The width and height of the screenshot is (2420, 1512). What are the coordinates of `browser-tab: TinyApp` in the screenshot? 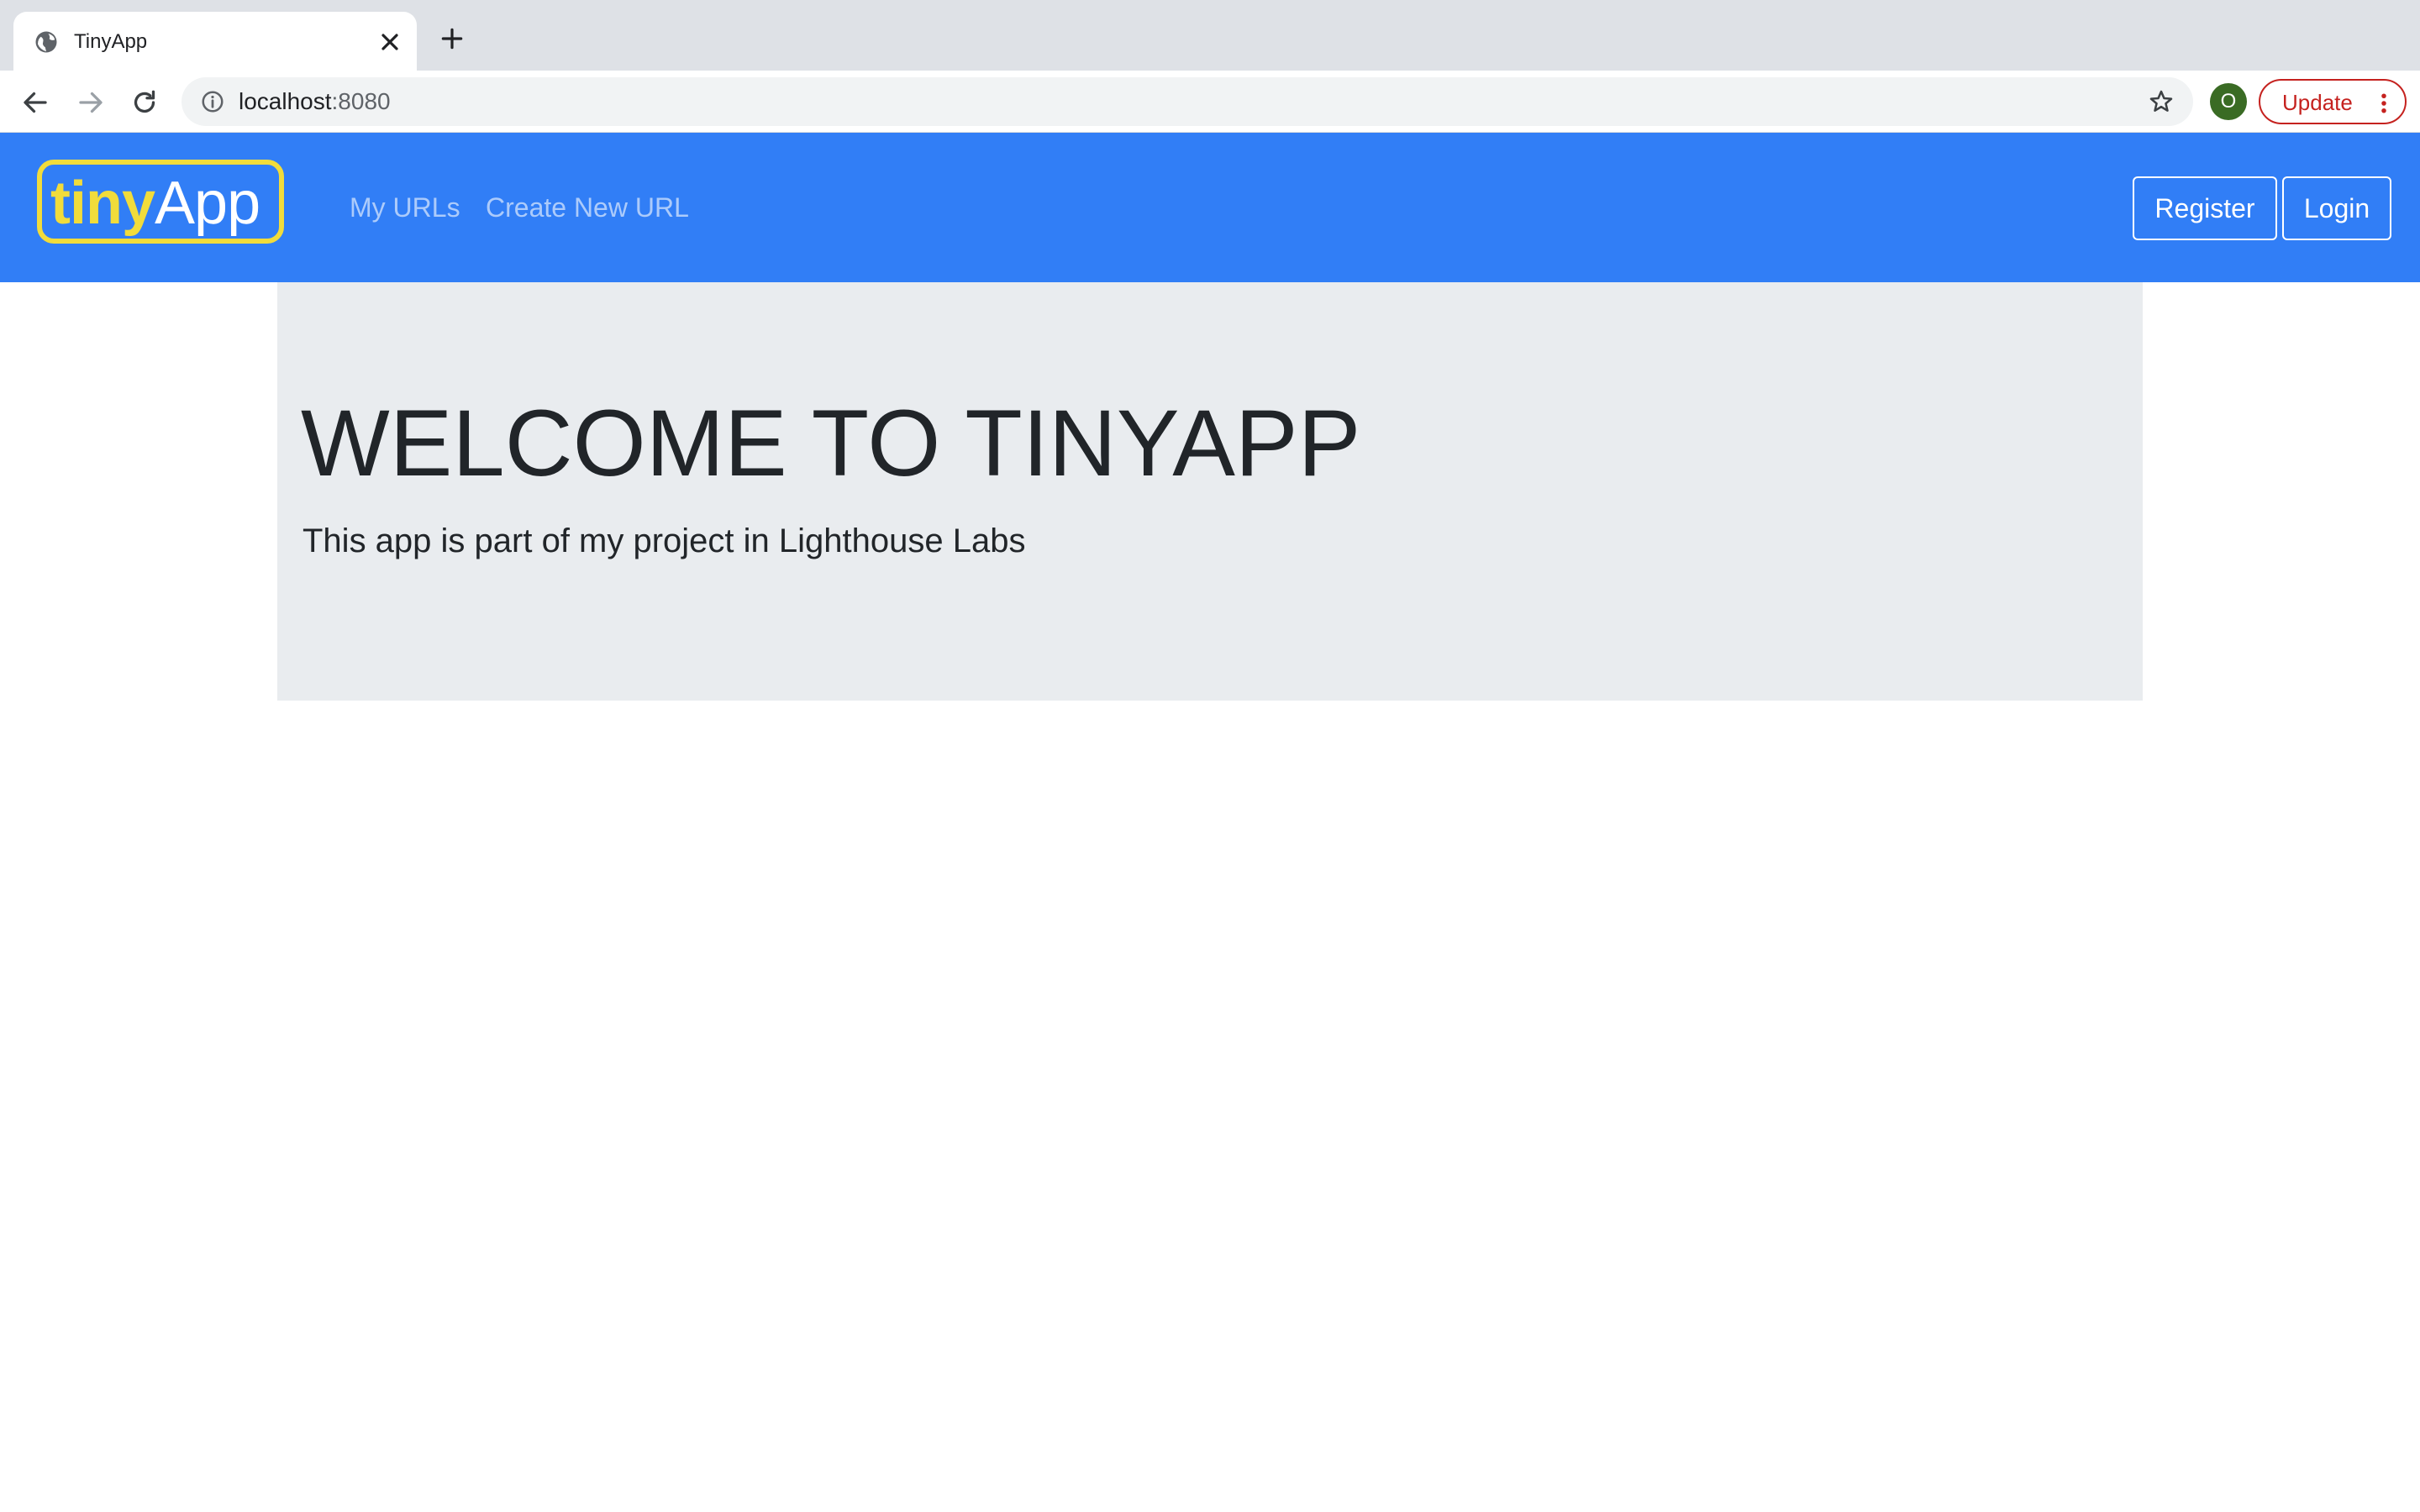 It's located at (215, 41).